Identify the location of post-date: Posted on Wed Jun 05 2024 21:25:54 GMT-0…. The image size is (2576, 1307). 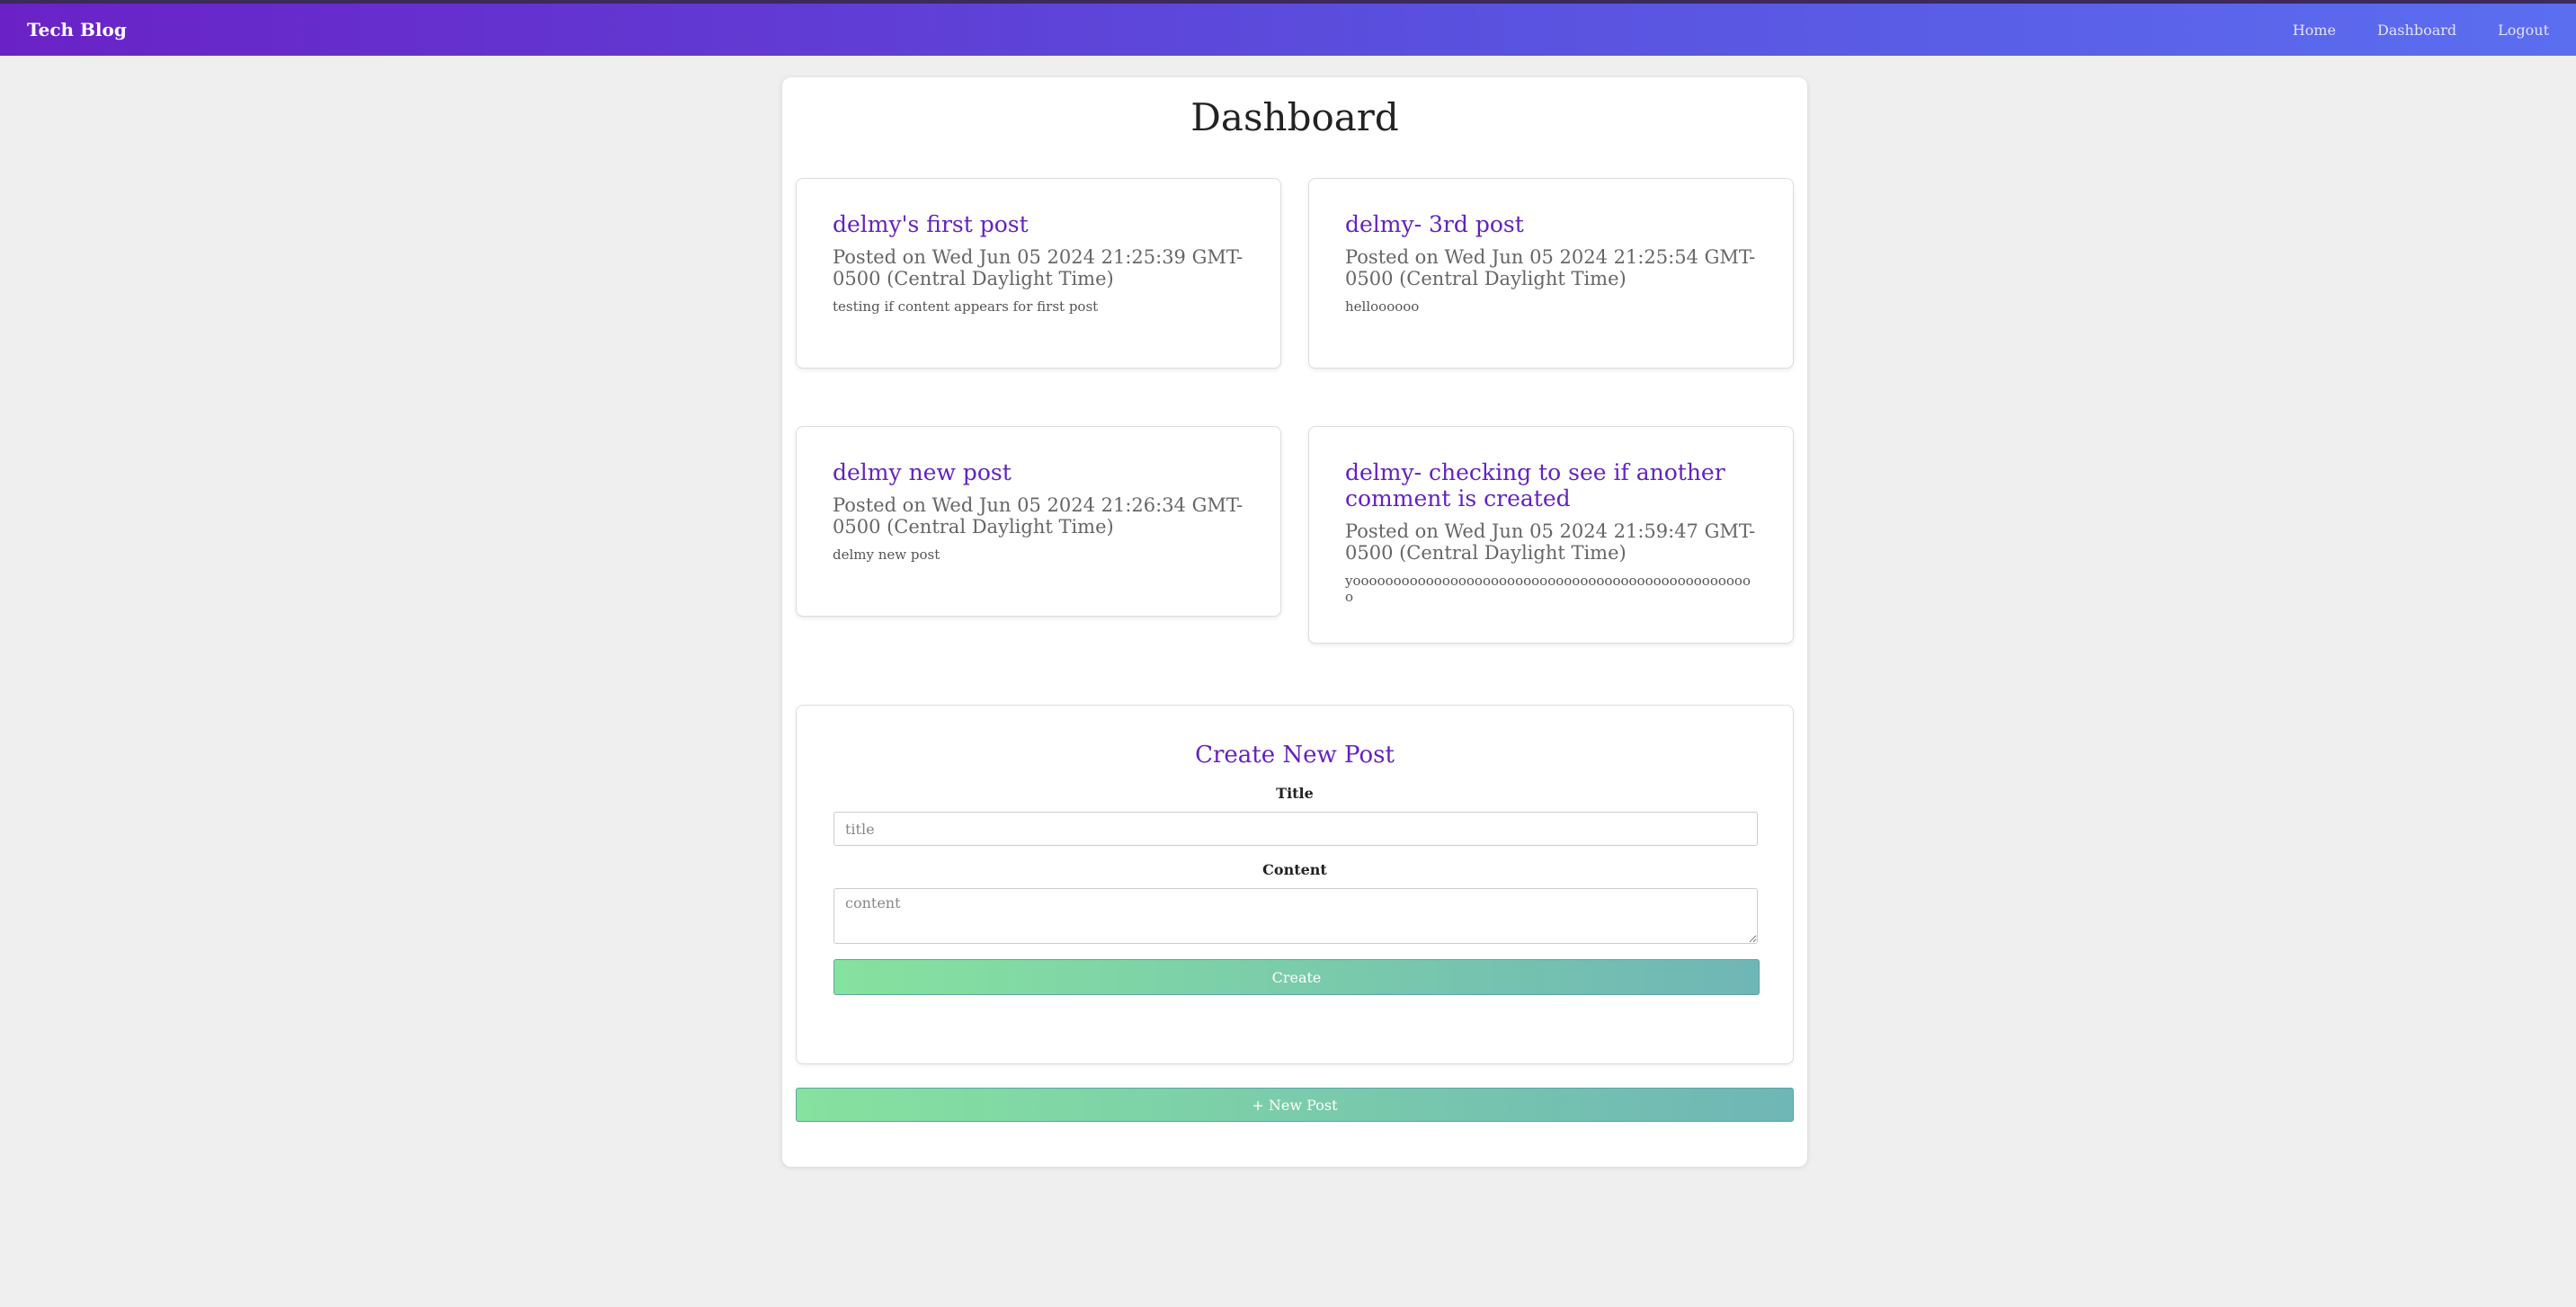
(1551, 267).